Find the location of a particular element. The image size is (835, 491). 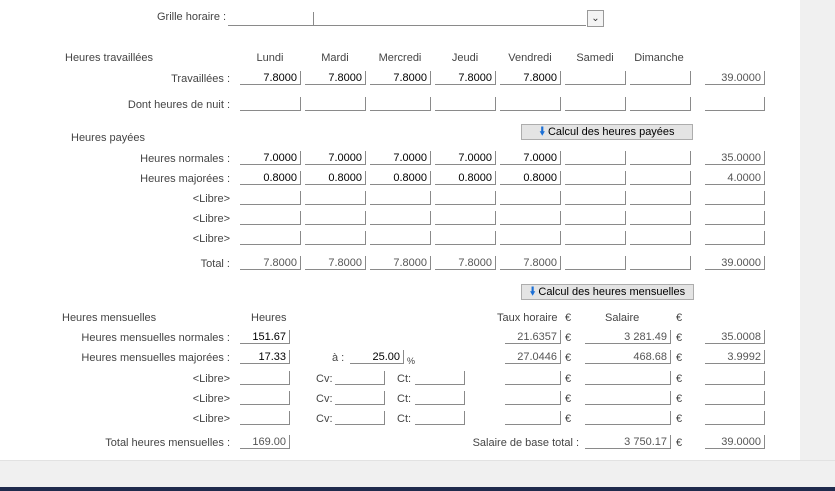

grille-field-left is located at coordinates (271, 19).